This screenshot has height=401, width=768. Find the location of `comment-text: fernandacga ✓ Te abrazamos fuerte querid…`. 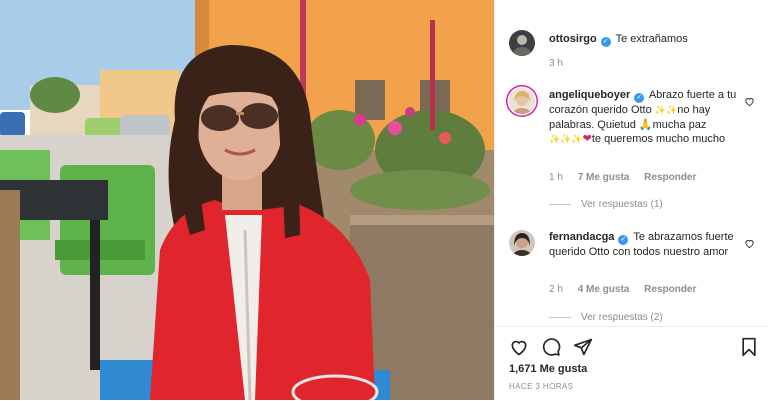

comment-text: fernandacga ✓ Te abrazamos fuerte querid… is located at coordinates (641, 244).